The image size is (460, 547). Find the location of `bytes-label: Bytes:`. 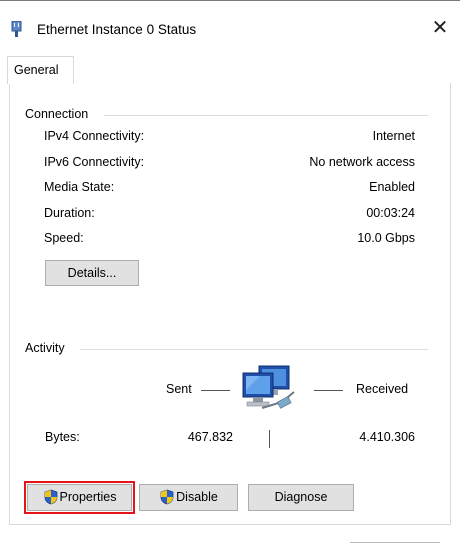

bytes-label: Bytes: is located at coordinates (62, 437).